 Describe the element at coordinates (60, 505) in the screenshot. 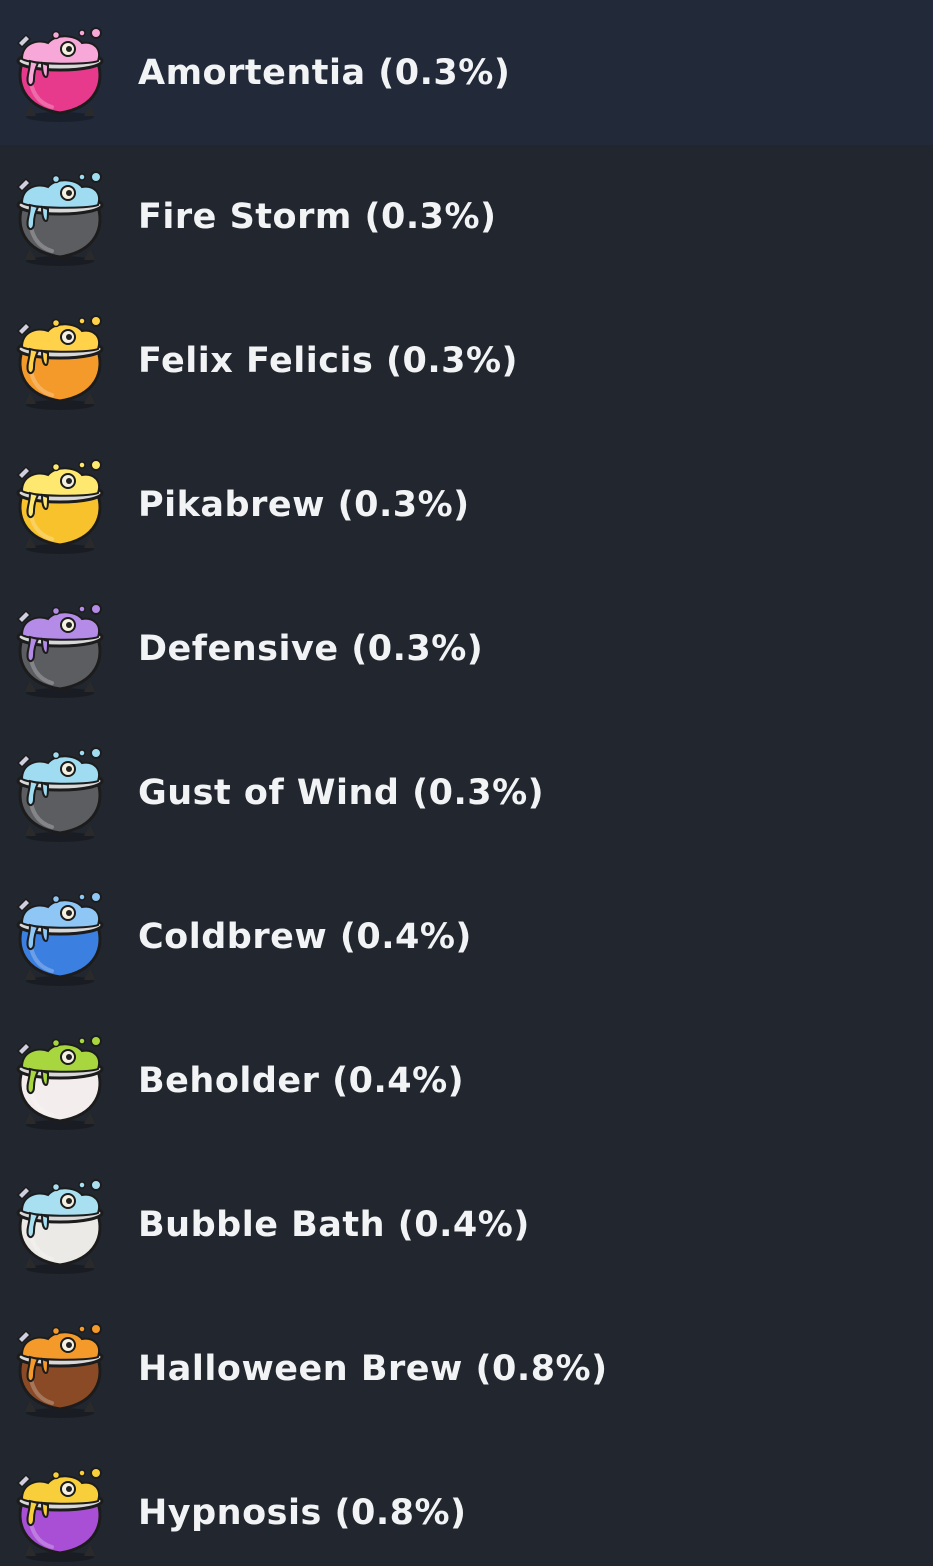

I see `yellow-pikabrew-cauldron-icon` at that location.